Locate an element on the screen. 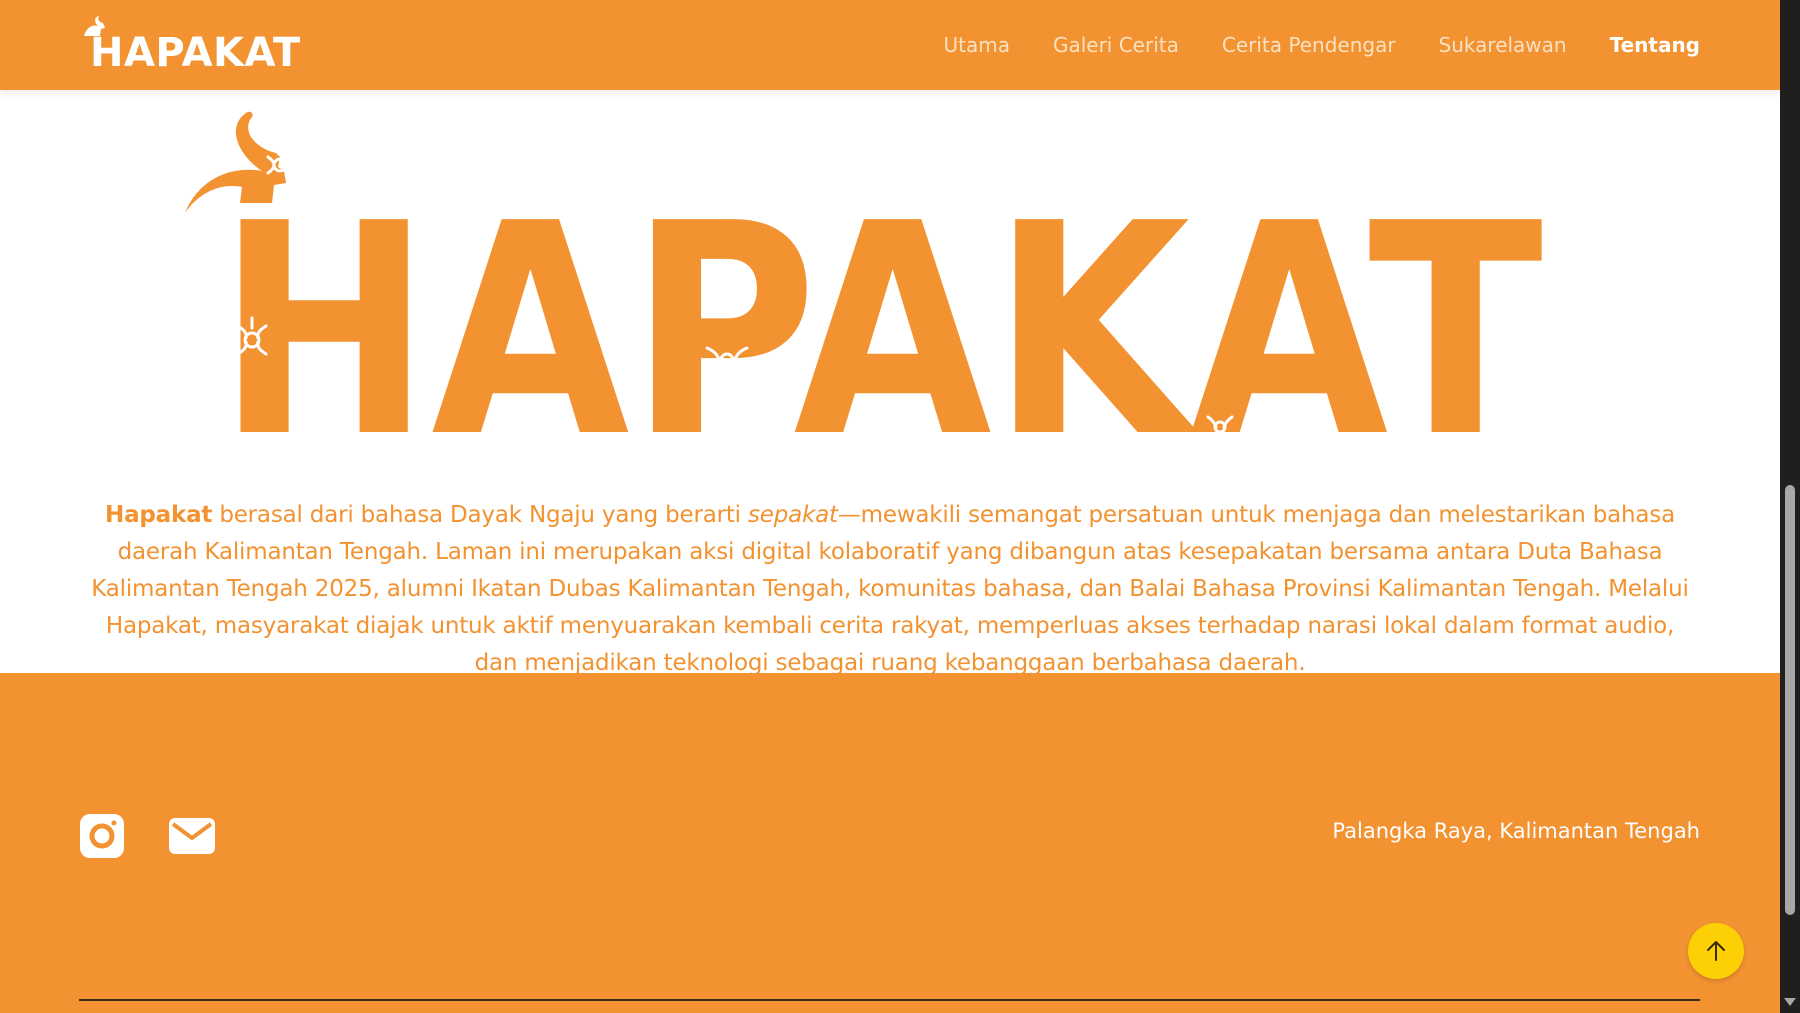 The height and width of the screenshot is (1013, 1800). mail-icon is located at coordinates (192, 836).